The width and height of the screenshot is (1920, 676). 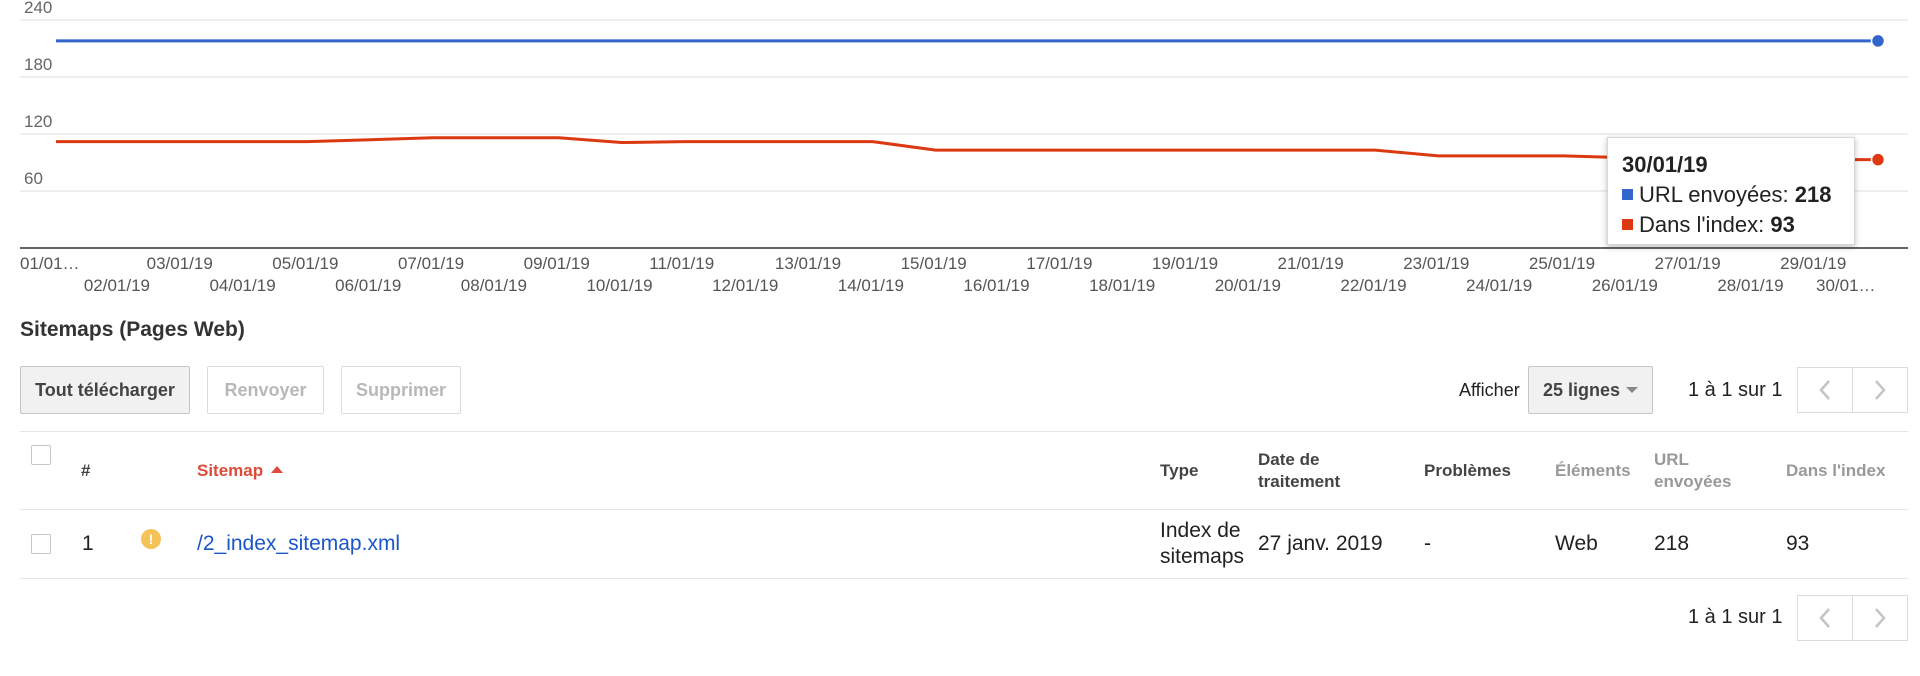 What do you see at coordinates (681, 263) in the screenshot?
I see `x-tick-label: 11/01/19` at bounding box center [681, 263].